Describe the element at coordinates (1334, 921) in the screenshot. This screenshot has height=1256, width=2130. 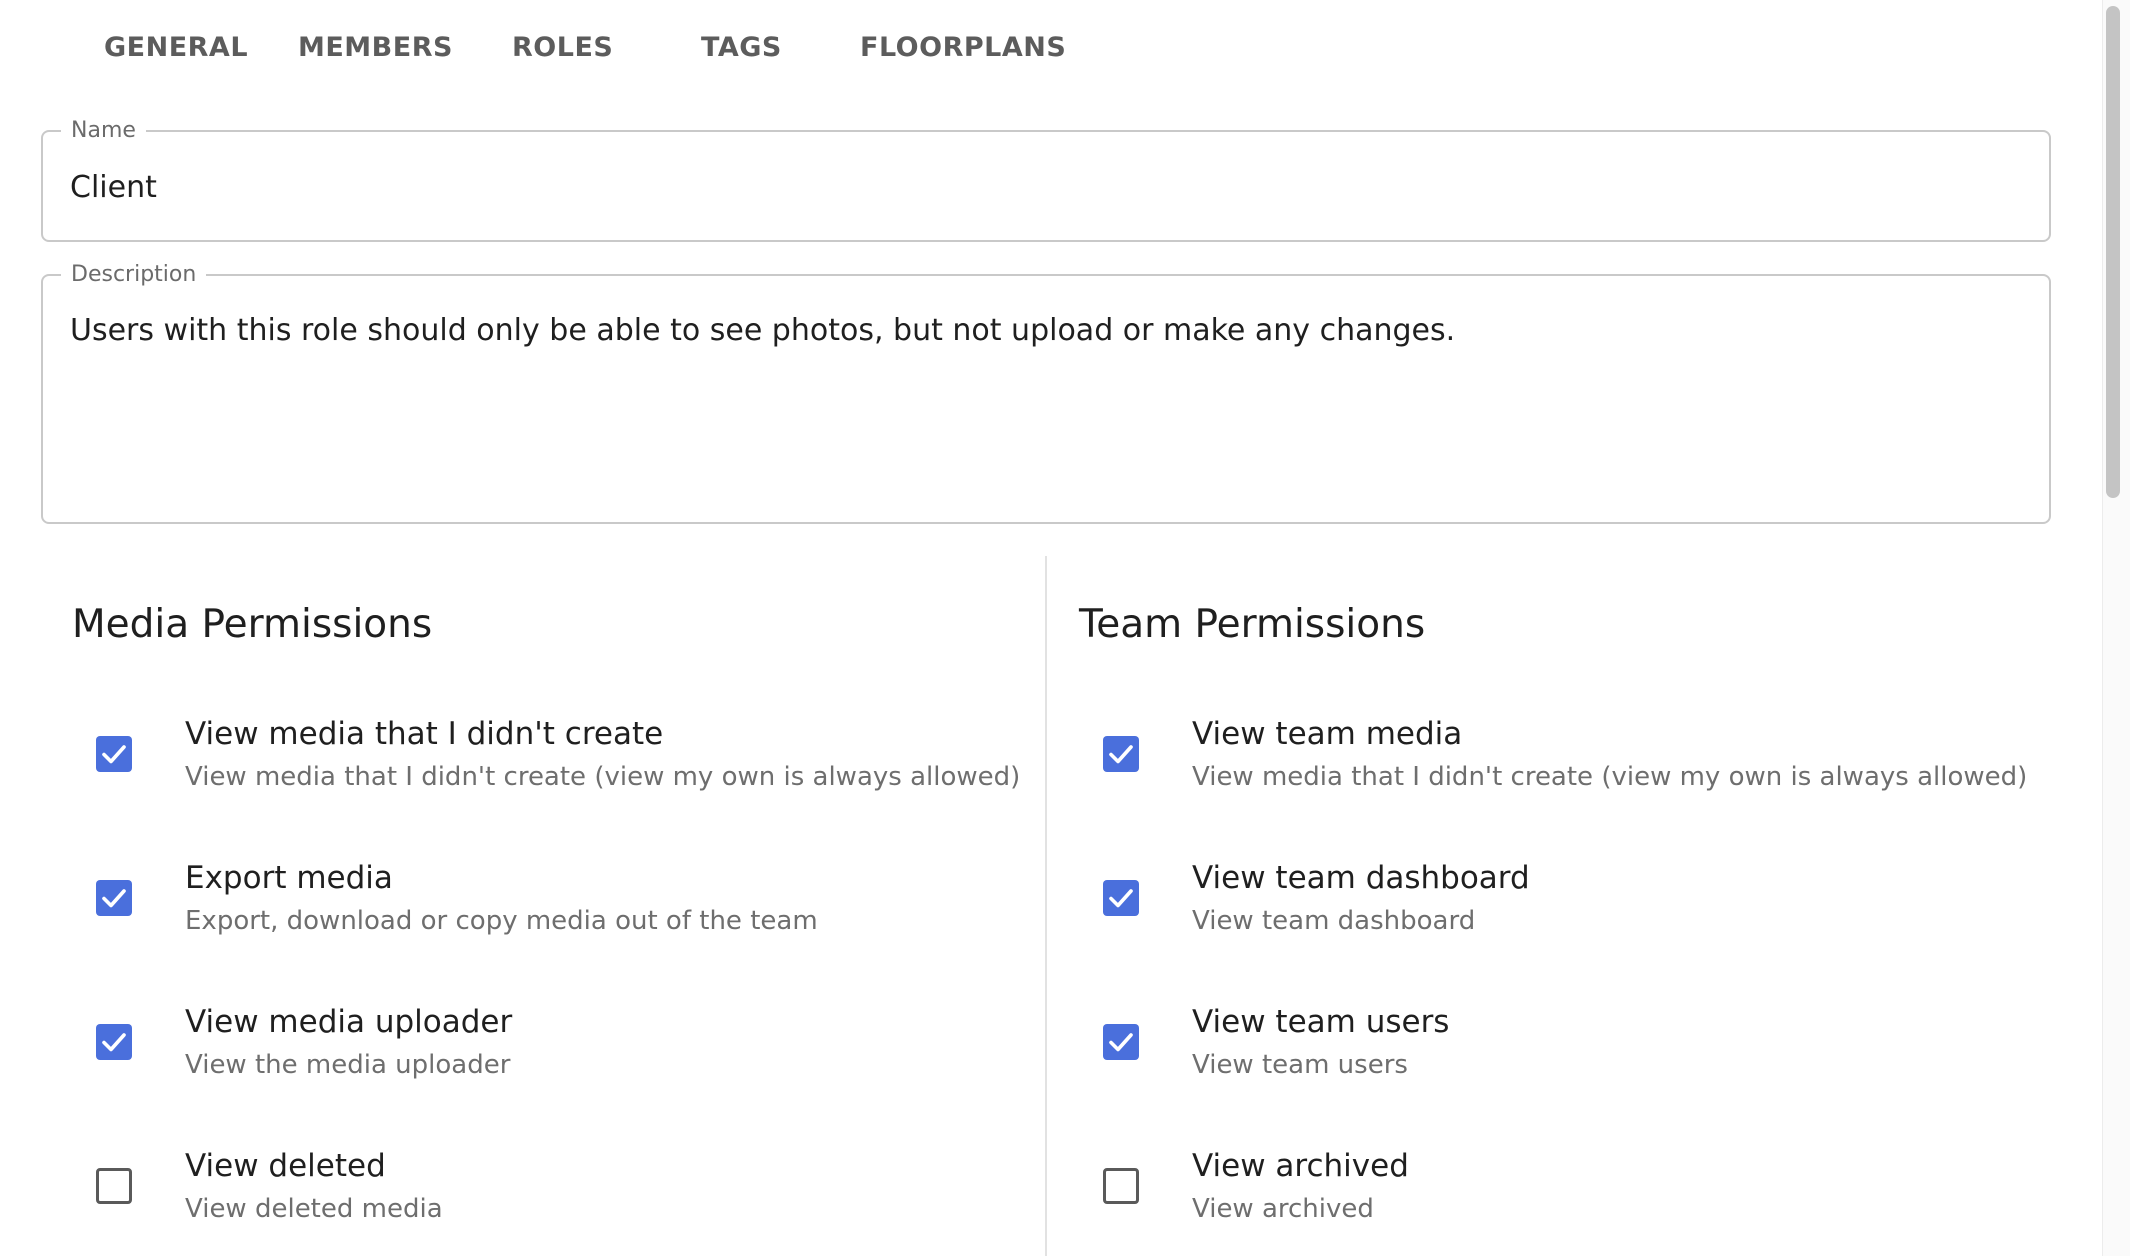
I see `permission-description: View team dashboard` at that location.